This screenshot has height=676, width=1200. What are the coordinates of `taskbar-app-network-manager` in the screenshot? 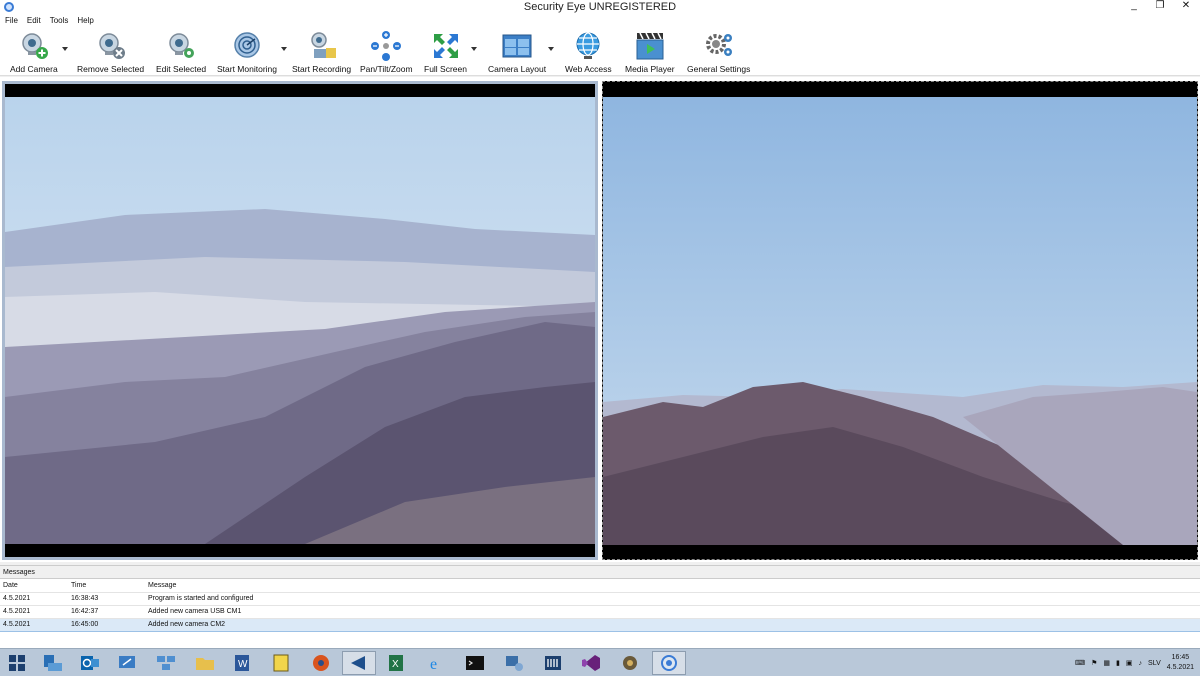 It's located at (514, 663).